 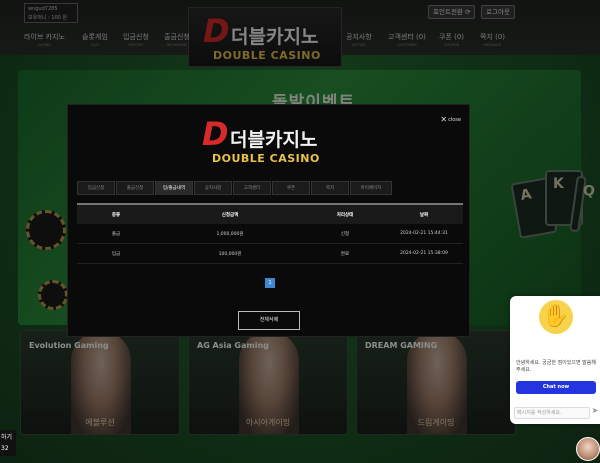 I want to click on cell-type: 입금, so click(x=116, y=254).